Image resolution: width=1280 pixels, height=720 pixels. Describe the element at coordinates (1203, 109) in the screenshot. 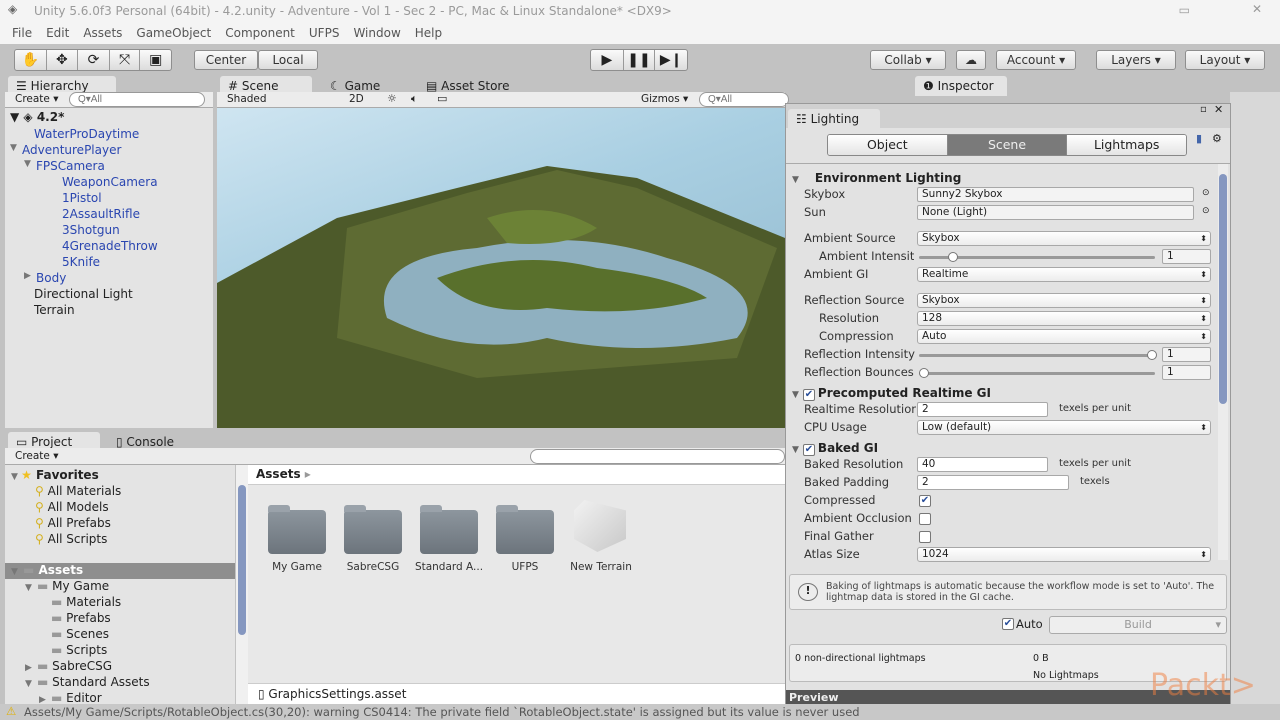

I see `maximize-icon: ▫` at that location.